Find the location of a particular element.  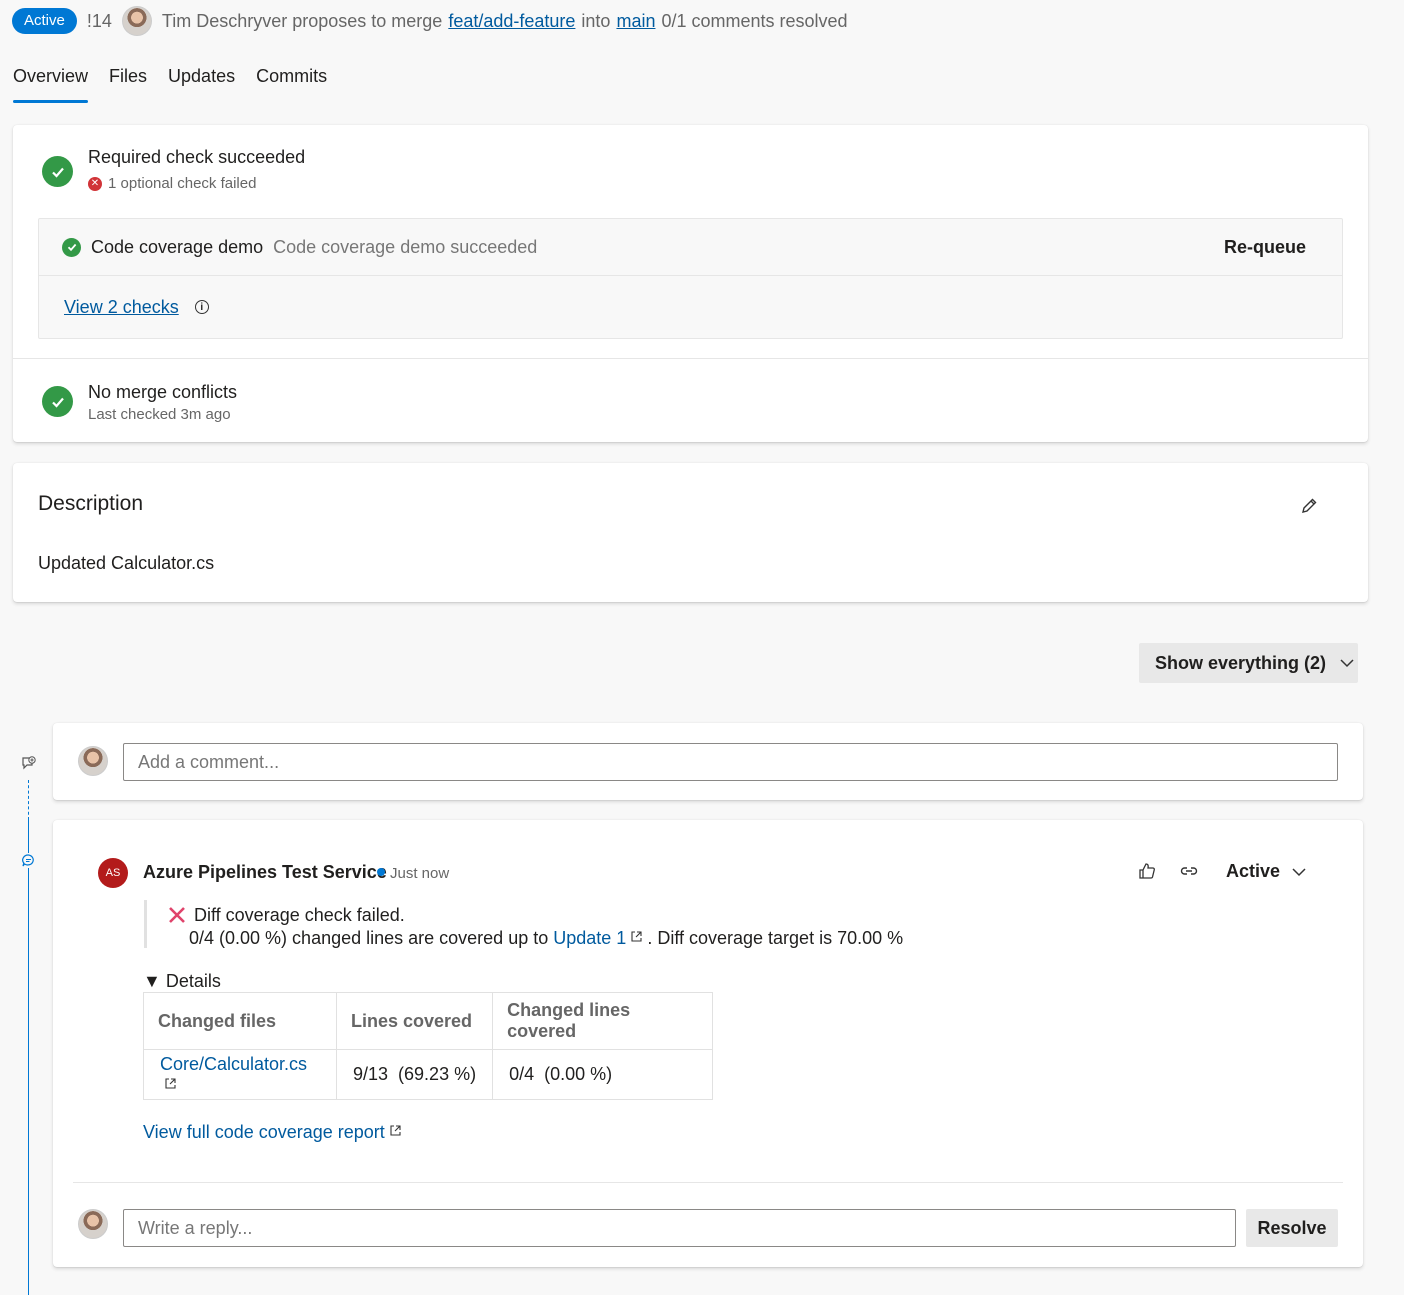

merge-last-checked: Last checked 3m ago is located at coordinates (159, 414).